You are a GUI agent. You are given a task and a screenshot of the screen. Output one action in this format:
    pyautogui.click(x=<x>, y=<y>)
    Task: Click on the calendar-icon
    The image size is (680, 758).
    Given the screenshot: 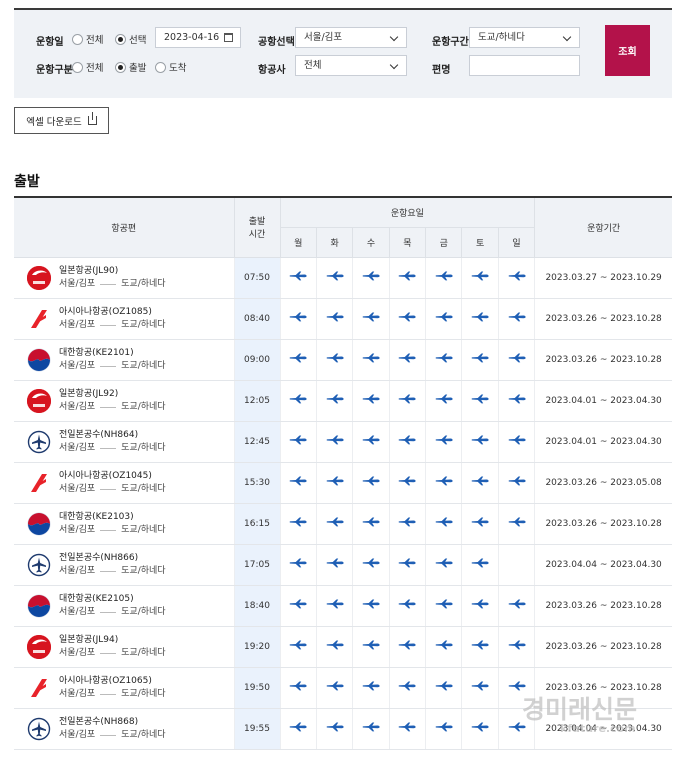 What is the action you would take?
    pyautogui.click(x=228, y=37)
    